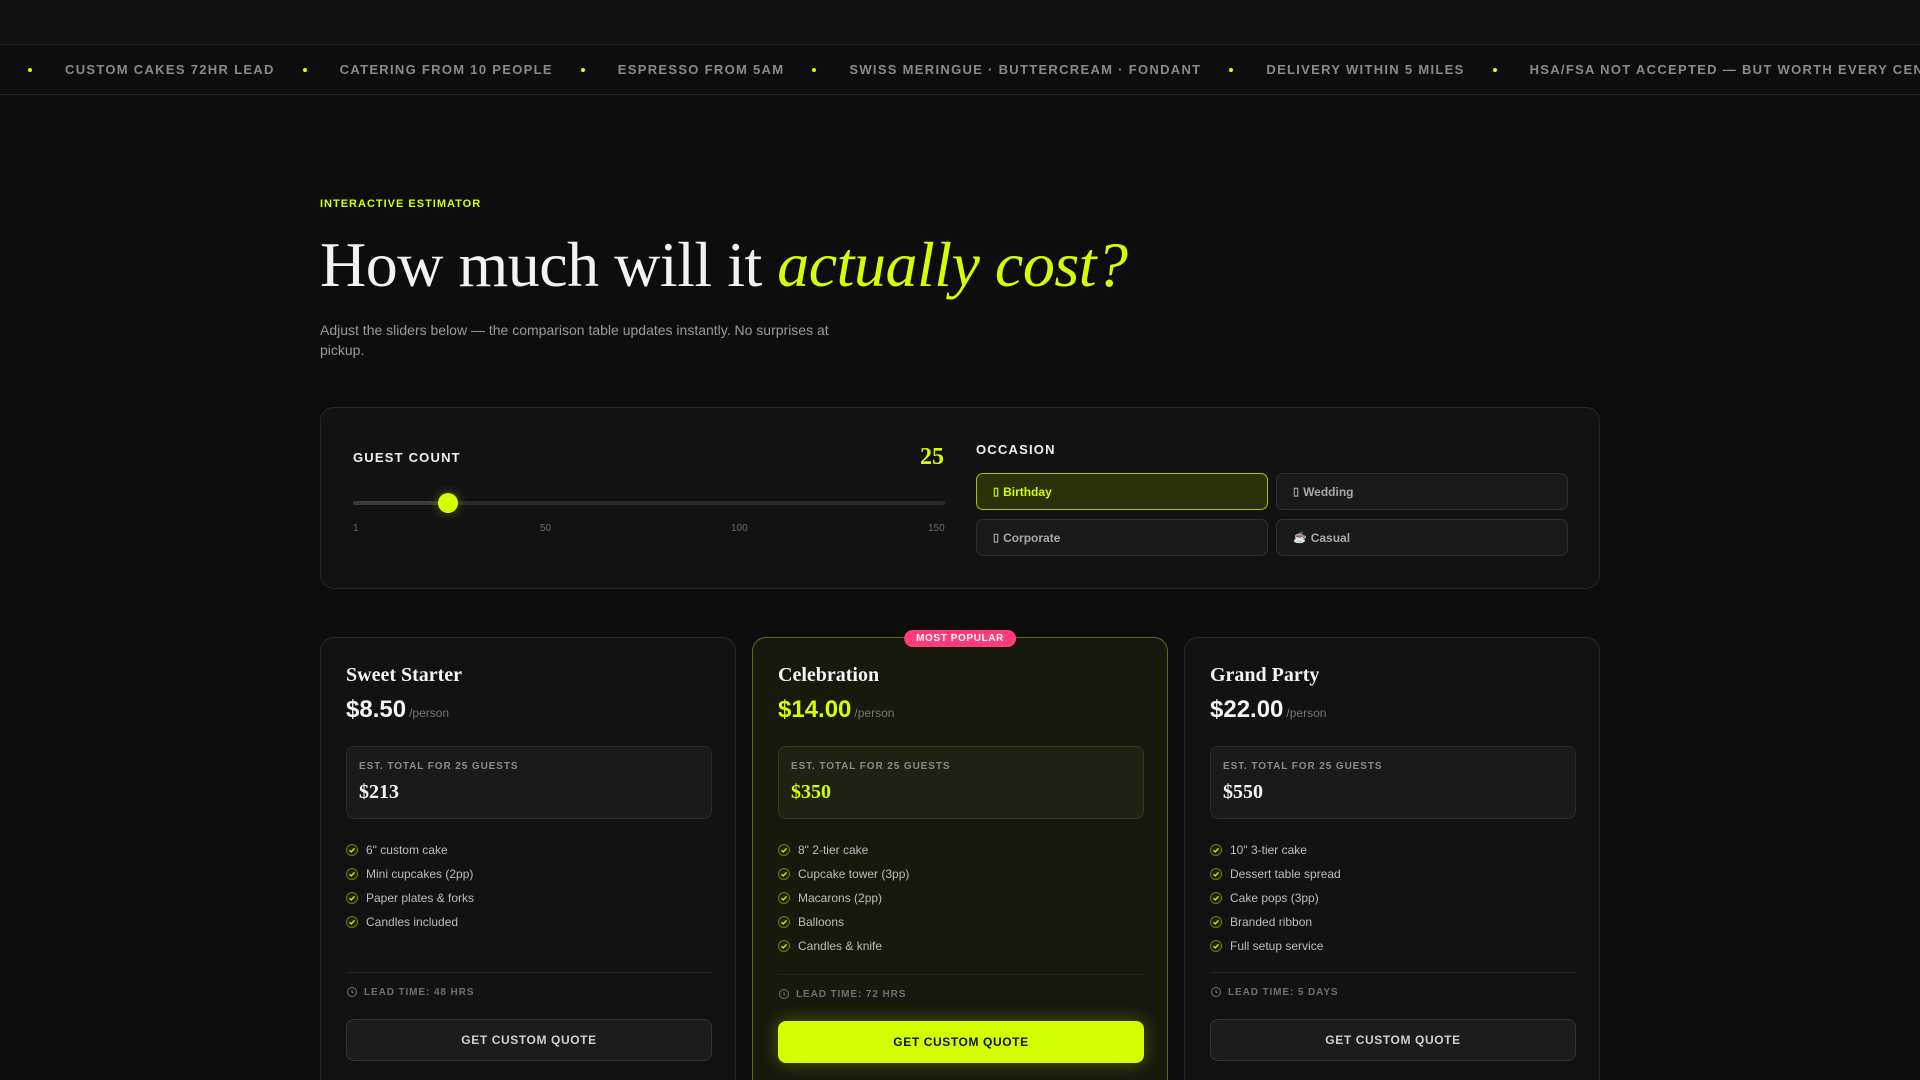 The image size is (1920, 1080). I want to click on ticker-item: SWISS MERINGUE · BUTTERCREAM · FONDANT, so click(992, 69).